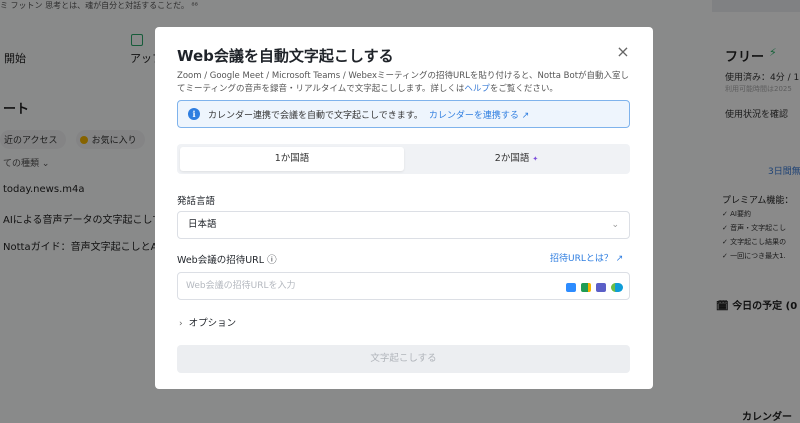  What do you see at coordinates (615, 225) in the screenshot?
I see `chevron-down-icon: ⌄` at bounding box center [615, 225].